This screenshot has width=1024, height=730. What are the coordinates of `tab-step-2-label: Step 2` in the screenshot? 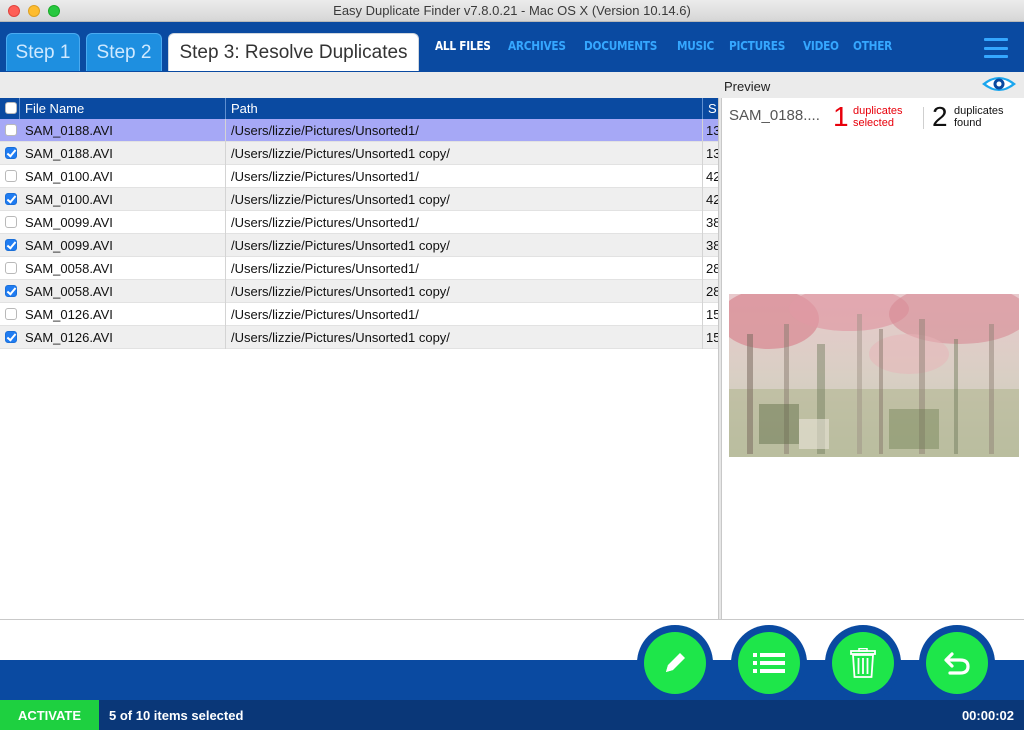 It's located at (124, 52).